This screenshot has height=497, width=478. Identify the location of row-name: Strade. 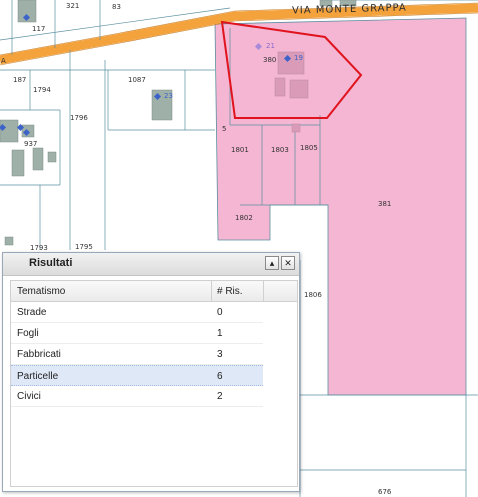
(32, 312).